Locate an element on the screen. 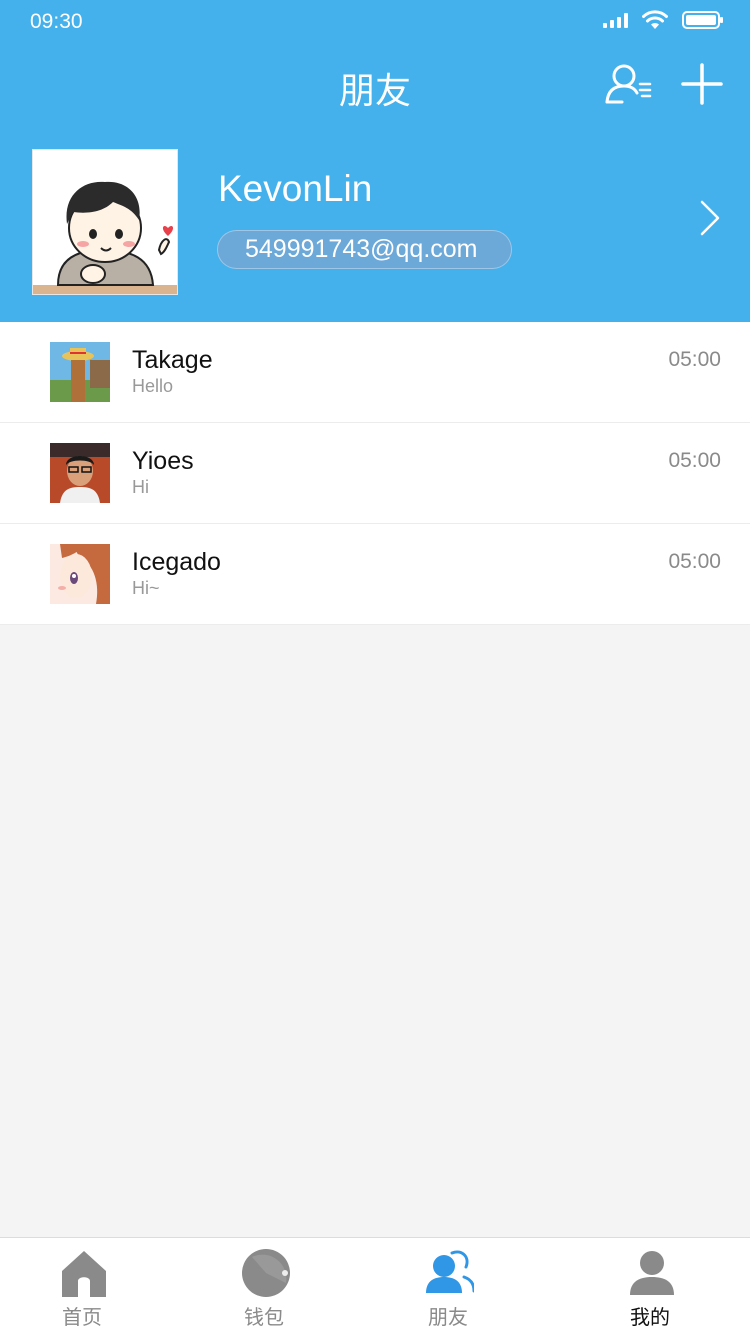  status-time: 09:30 is located at coordinates (56, 21).